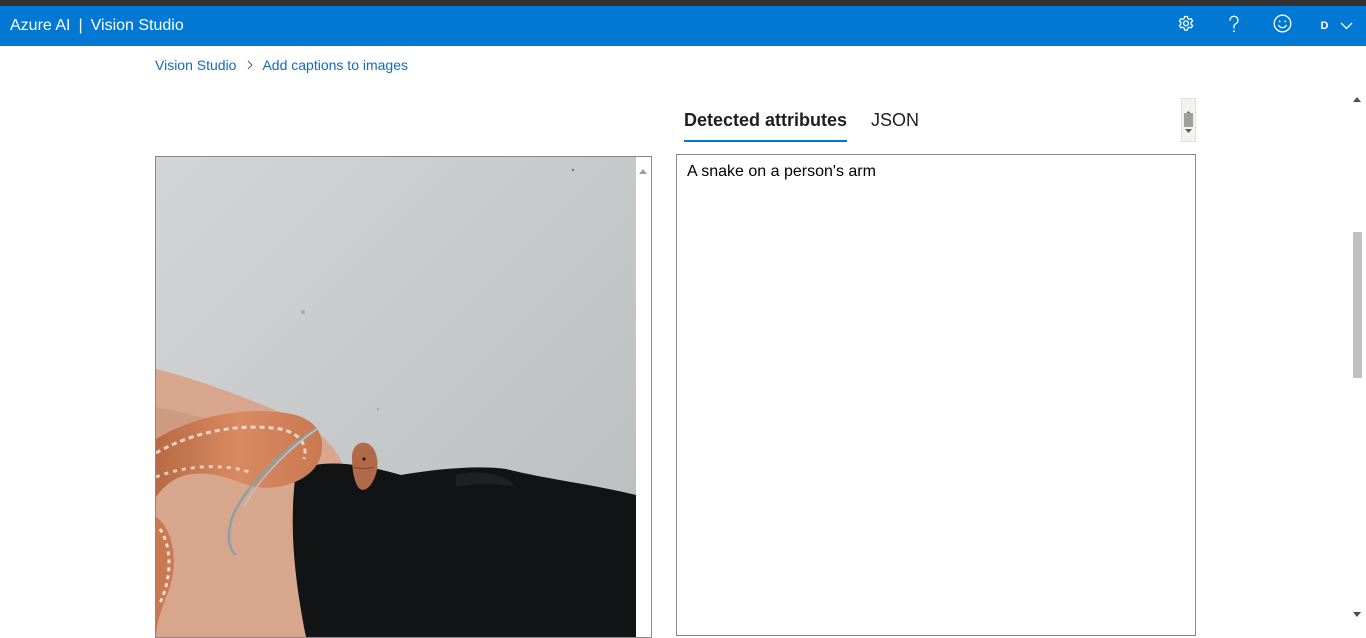 The height and width of the screenshot is (638, 1366). What do you see at coordinates (1324, 26) in the screenshot?
I see `user-avatar: D` at bounding box center [1324, 26].